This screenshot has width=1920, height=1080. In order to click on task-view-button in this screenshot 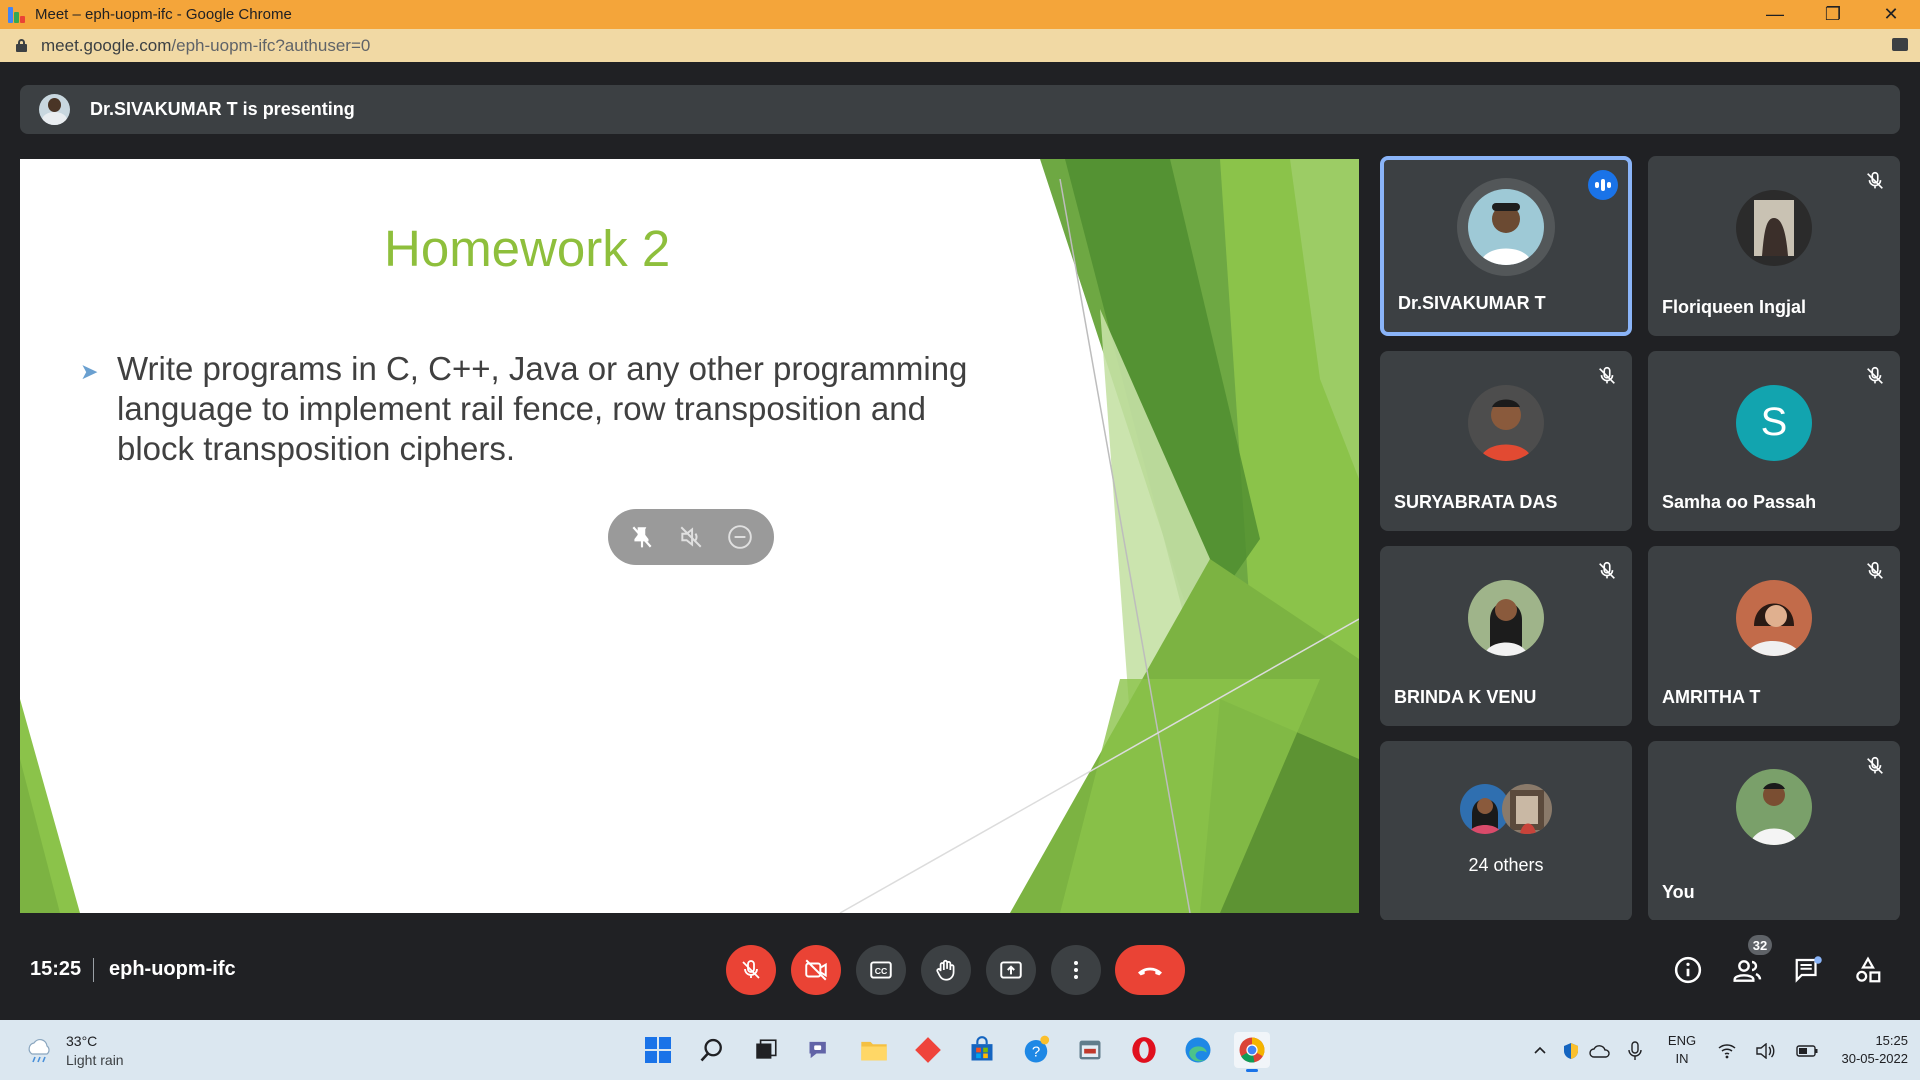, I will do `click(766, 1050)`.